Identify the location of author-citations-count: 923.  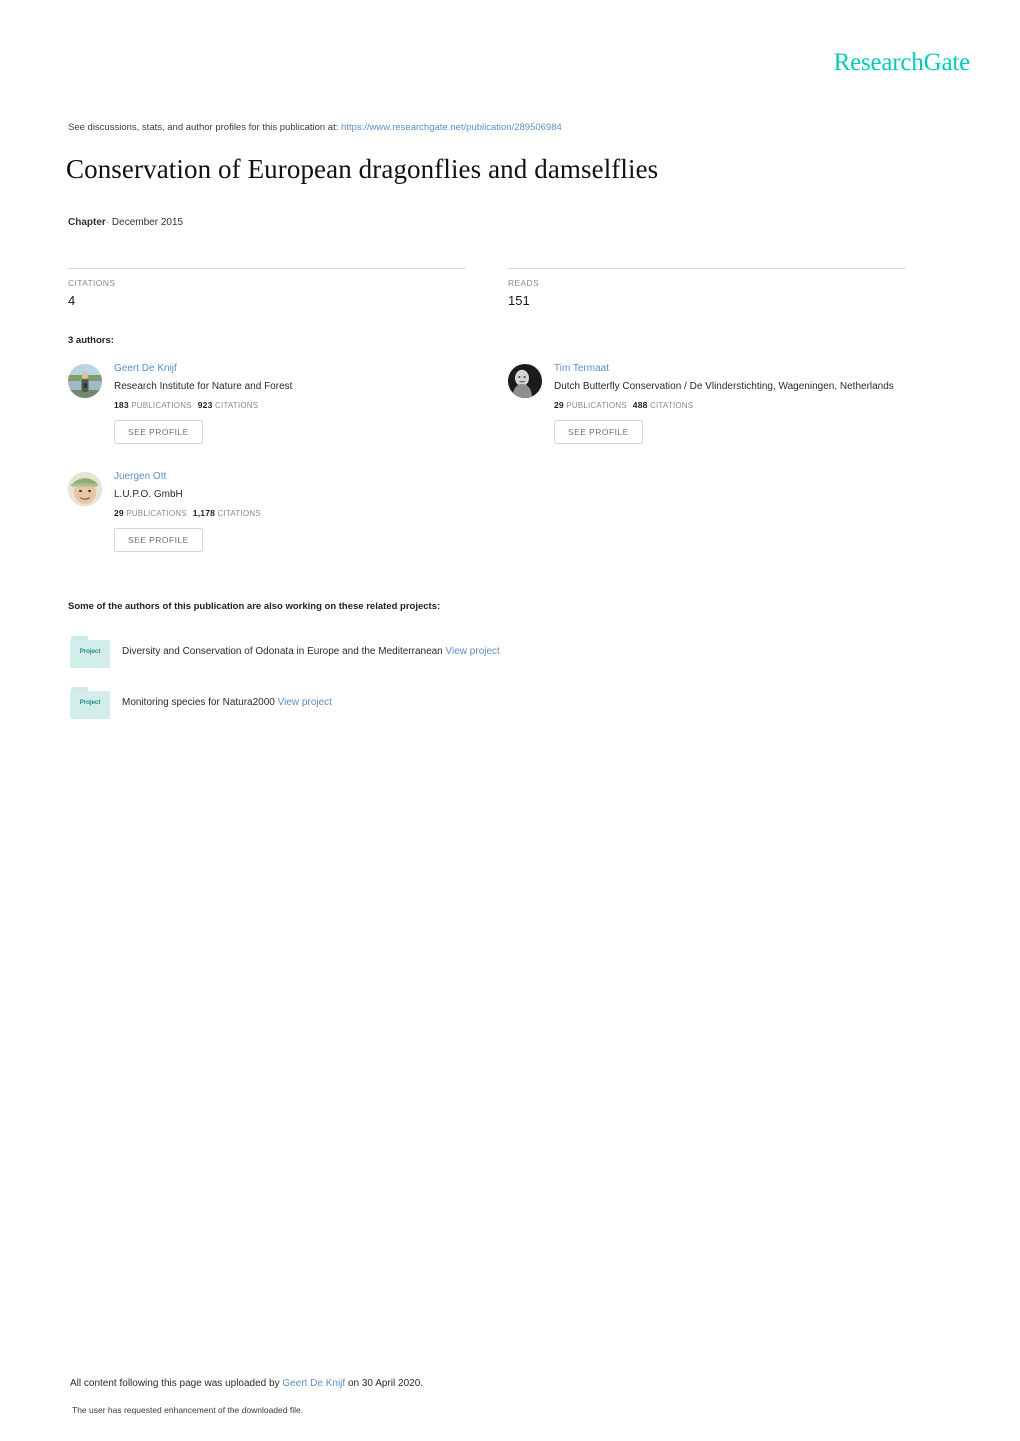
(205, 405).